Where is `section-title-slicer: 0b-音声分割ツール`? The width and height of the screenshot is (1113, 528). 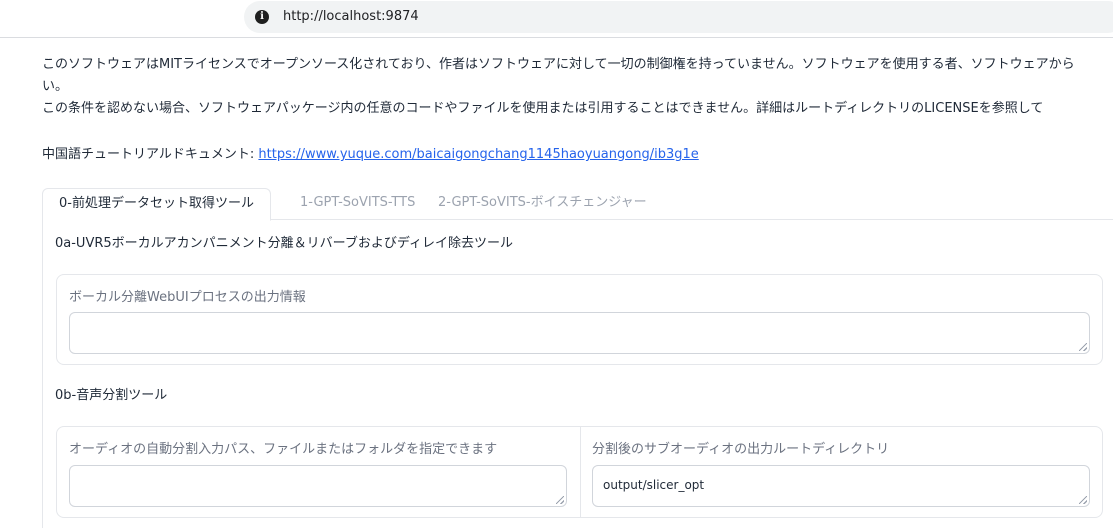
section-title-slicer: 0b-音声分割ツール is located at coordinates (111, 395).